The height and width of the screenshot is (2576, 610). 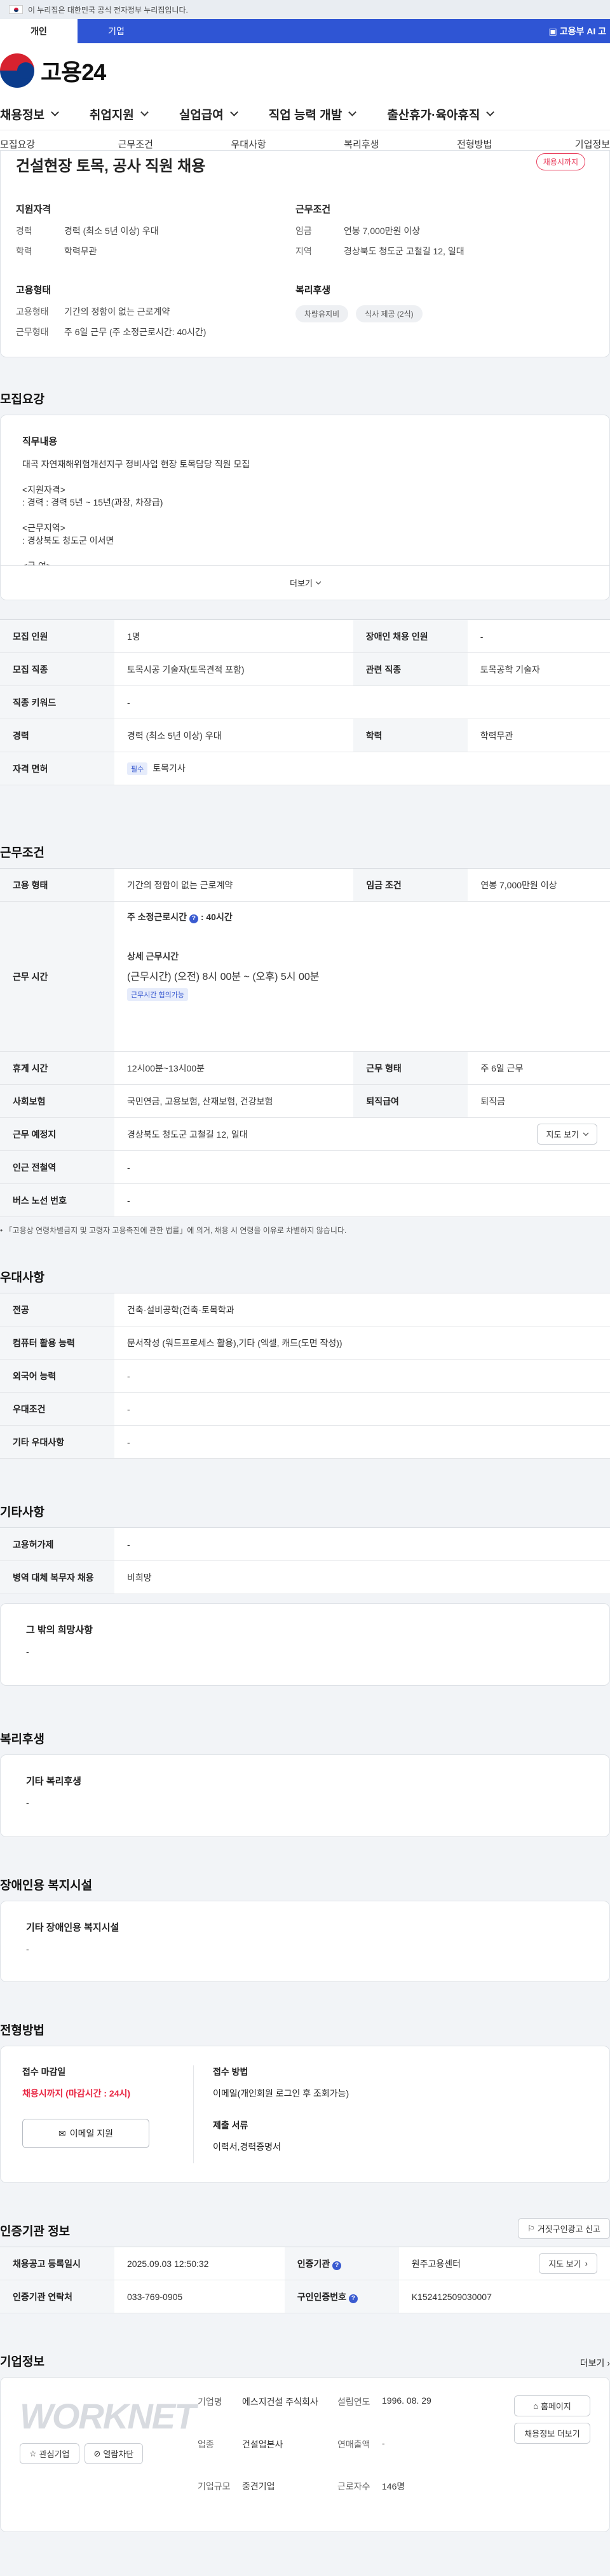 What do you see at coordinates (57, 1343) in the screenshot?
I see `cell-key: 컴퓨터 활용 능력` at bounding box center [57, 1343].